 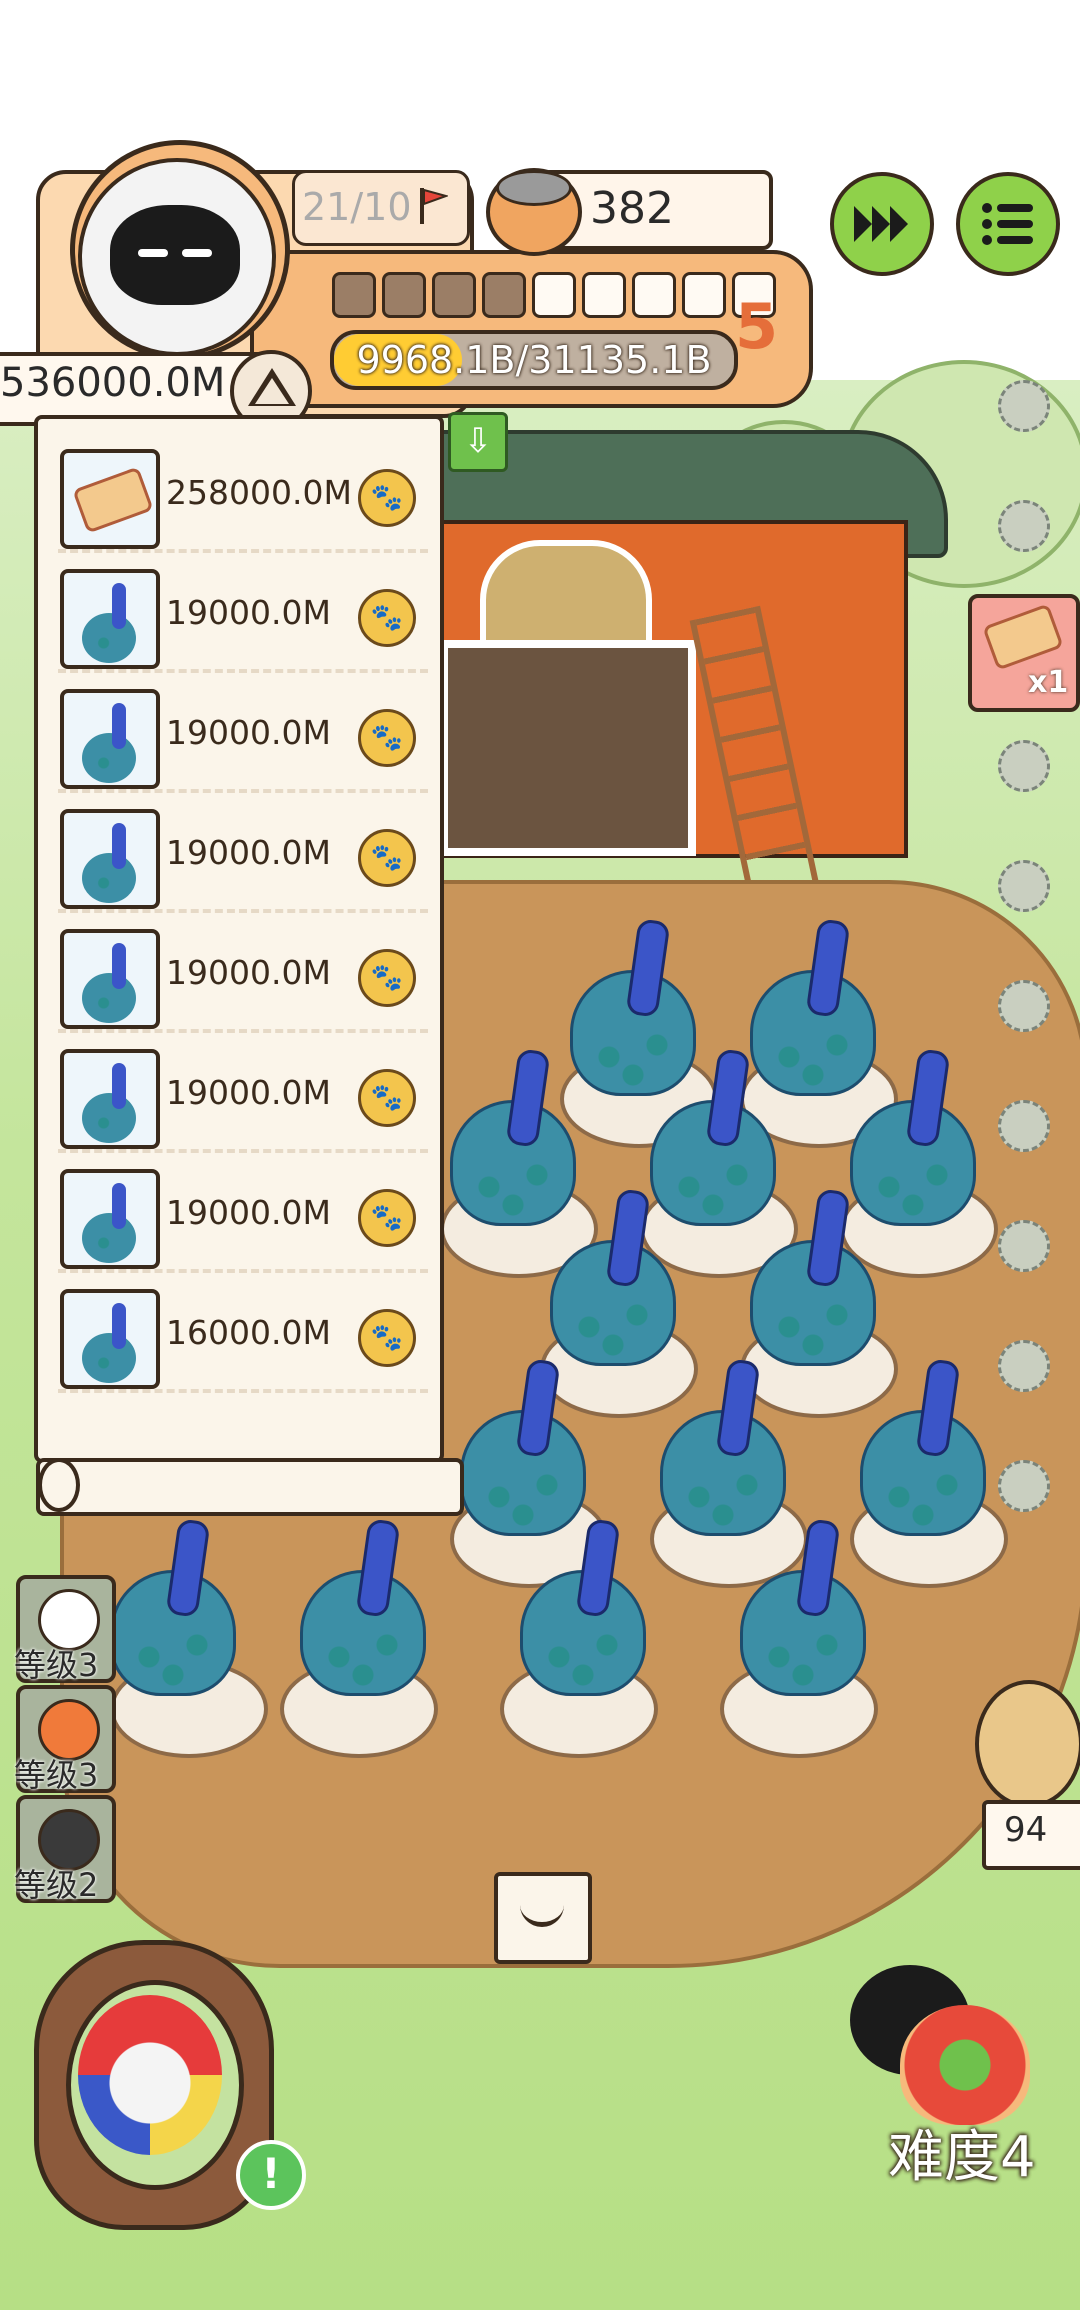 I want to click on owl-icon, so click(x=1027, y=1744).